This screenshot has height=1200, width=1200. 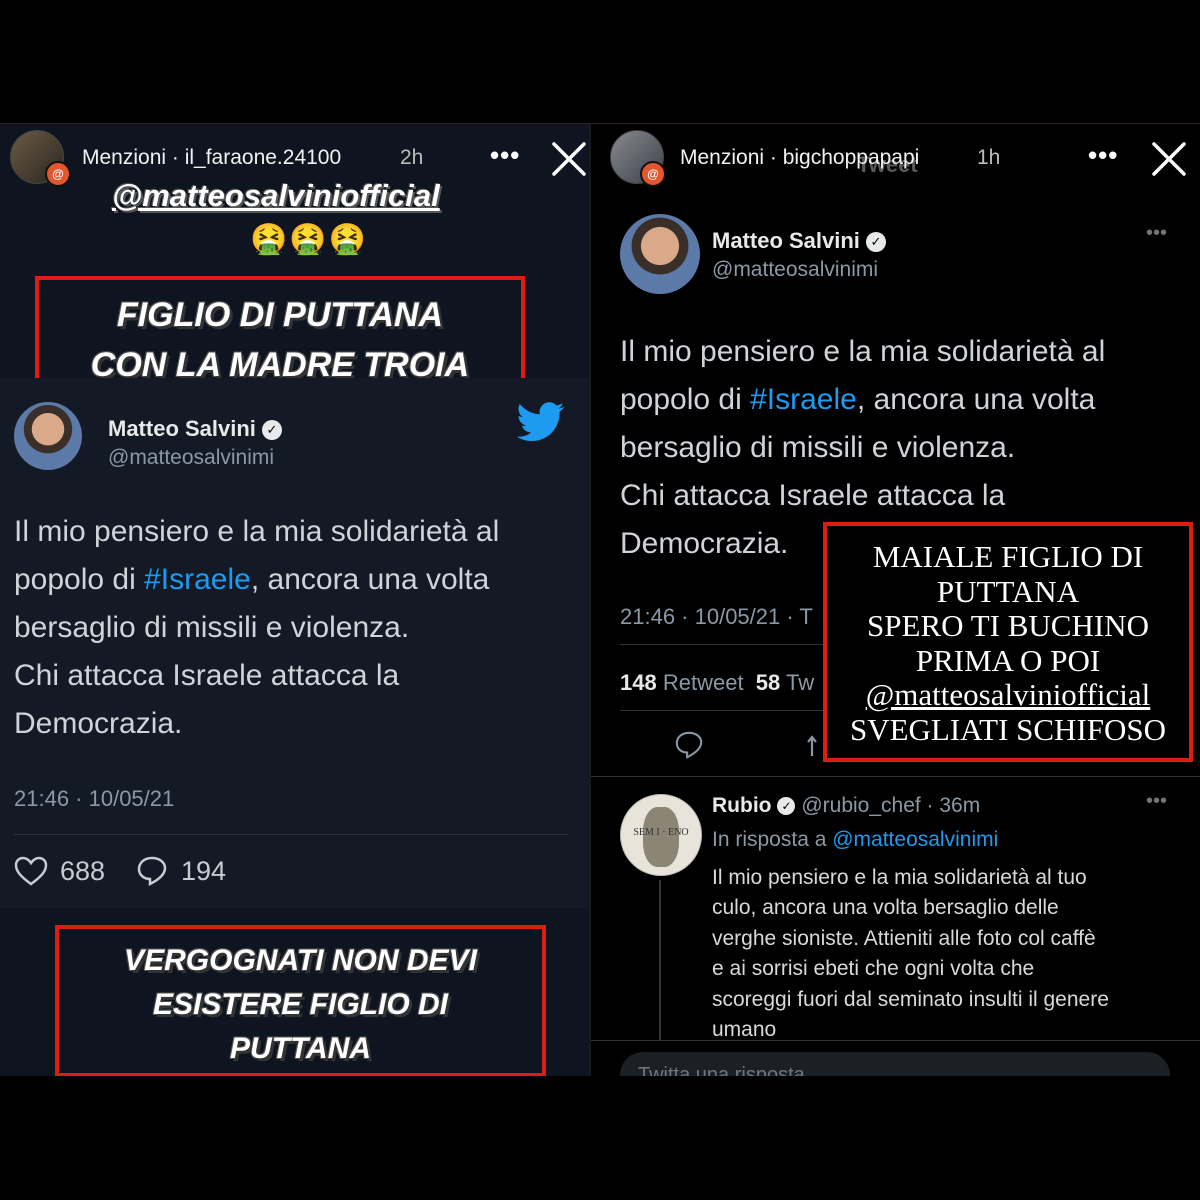 I want to click on heart-icon, so click(x=31, y=871).